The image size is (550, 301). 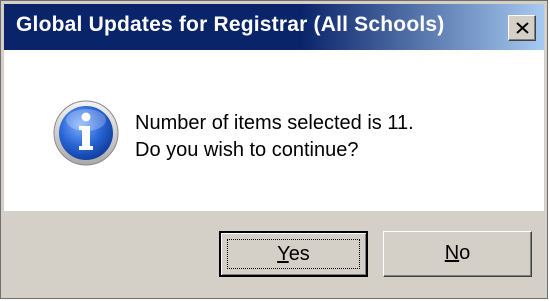 What do you see at coordinates (86, 133) in the screenshot?
I see `information-icon` at bounding box center [86, 133].